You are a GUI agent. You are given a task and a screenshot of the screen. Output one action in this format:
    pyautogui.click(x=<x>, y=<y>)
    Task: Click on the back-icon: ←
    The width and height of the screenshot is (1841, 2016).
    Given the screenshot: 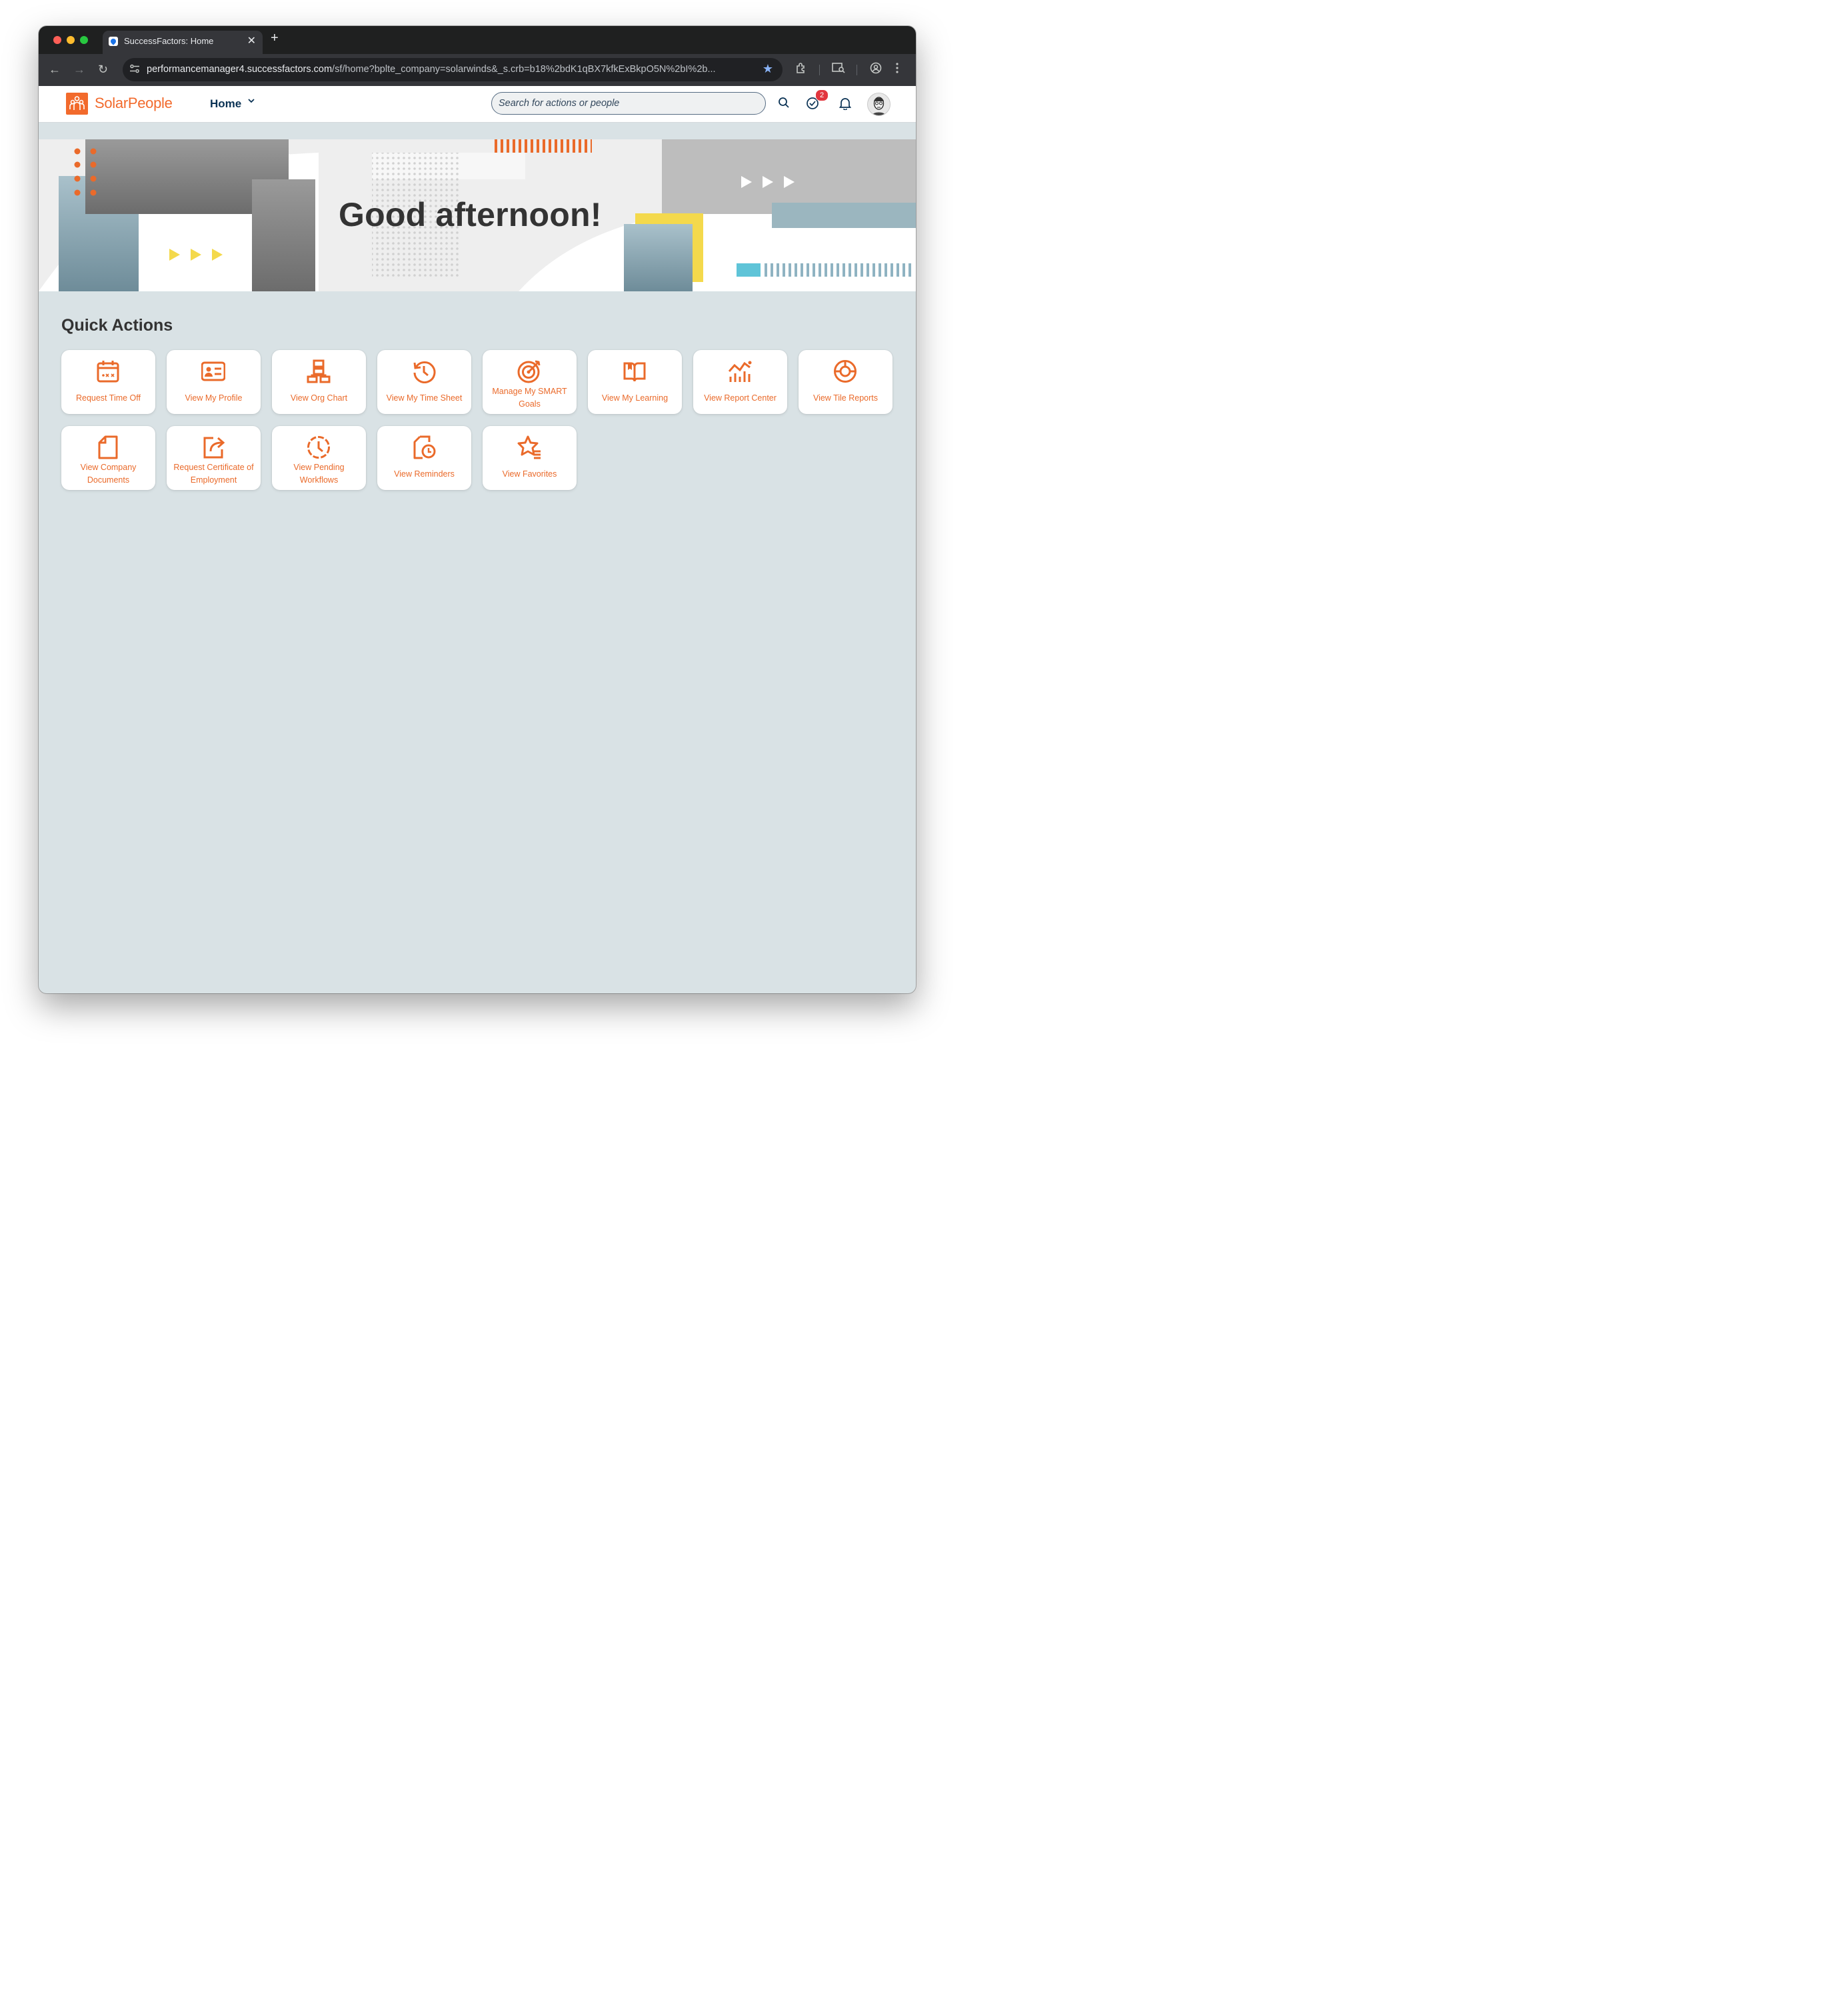 What is the action you would take?
    pyautogui.click(x=55, y=70)
    